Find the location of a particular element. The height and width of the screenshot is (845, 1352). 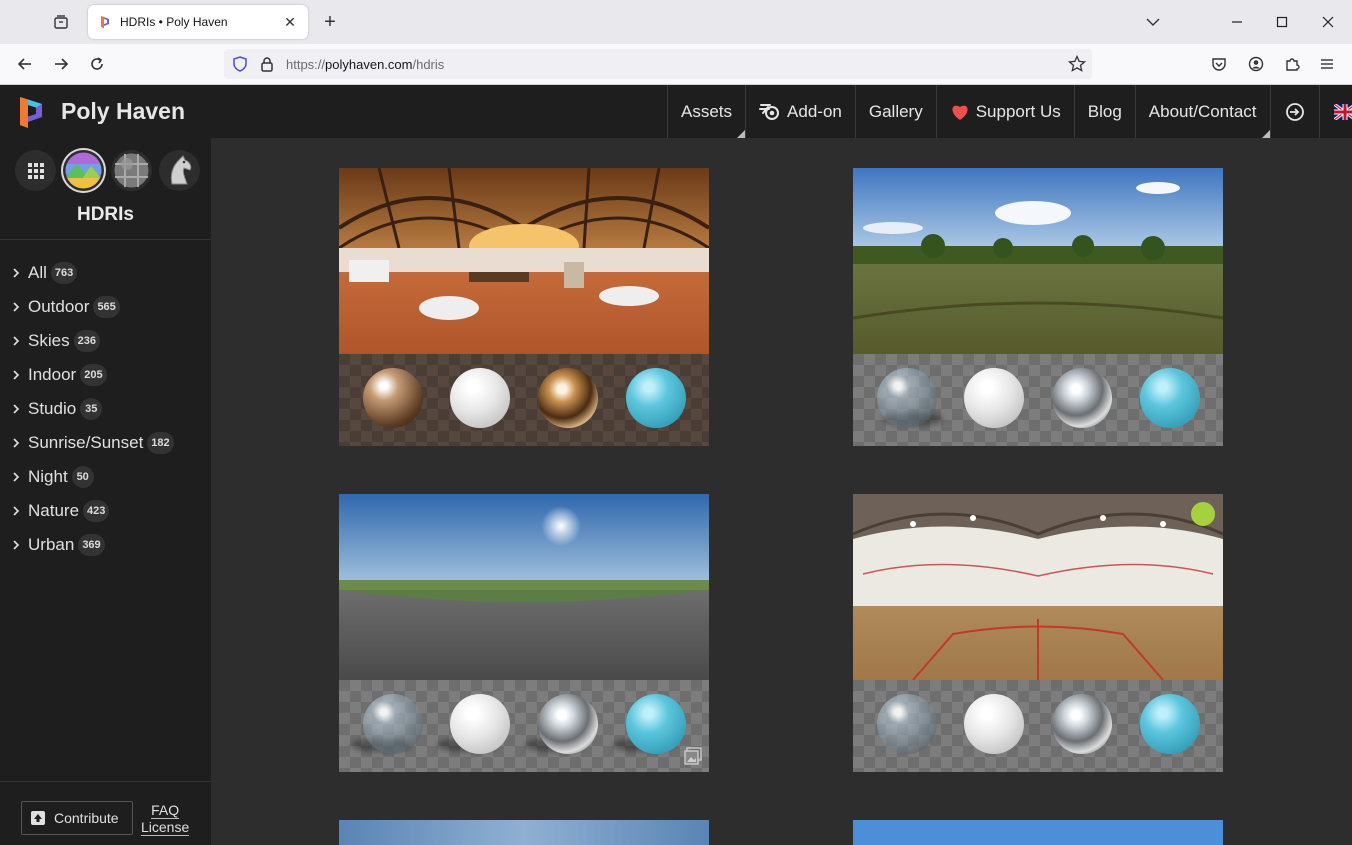

extensions-icon is located at coordinates (1292, 64).